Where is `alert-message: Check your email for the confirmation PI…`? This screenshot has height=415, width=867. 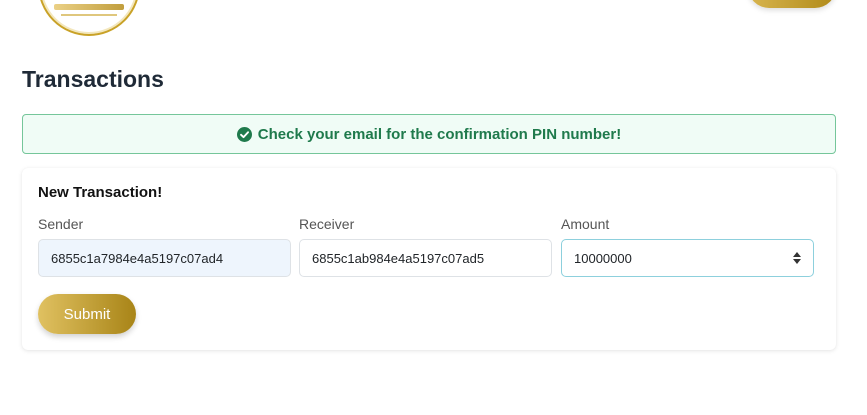 alert-message: Check your email for the confirmation PI… is located at coordinates (439, 134).